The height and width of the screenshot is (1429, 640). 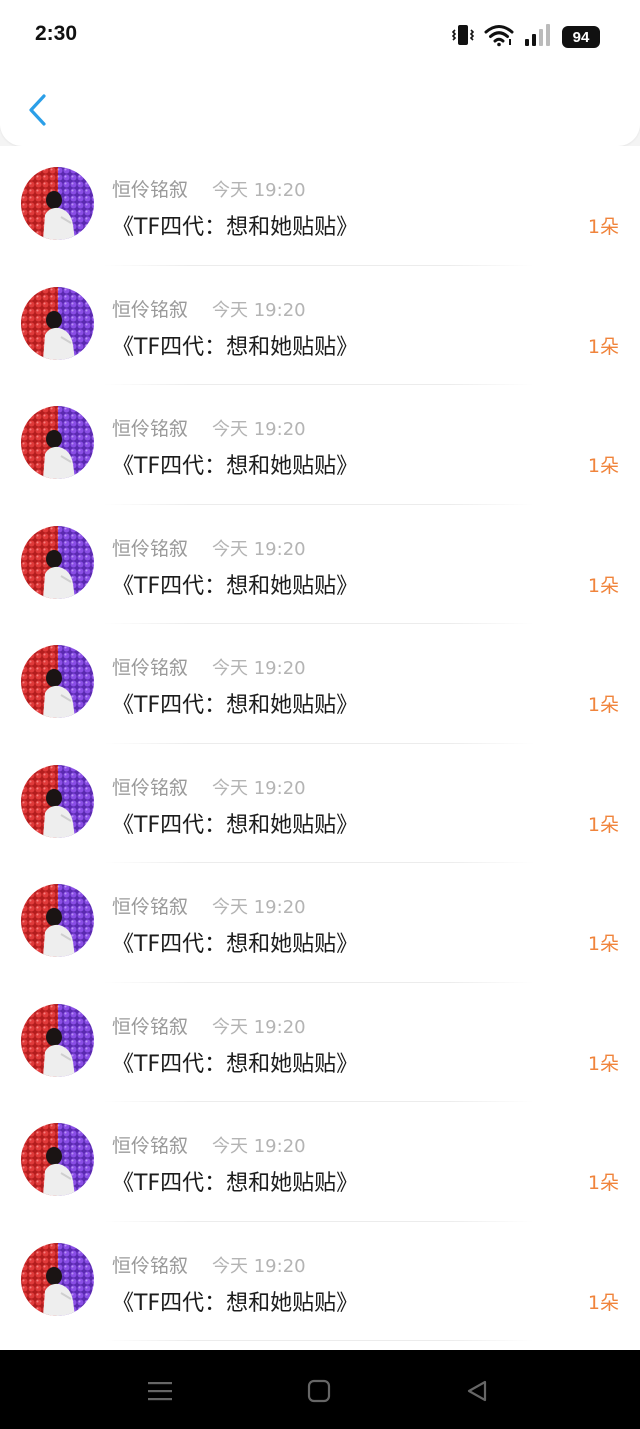 I want to click on back-triangle-icon, so click(x=477, y=1391).